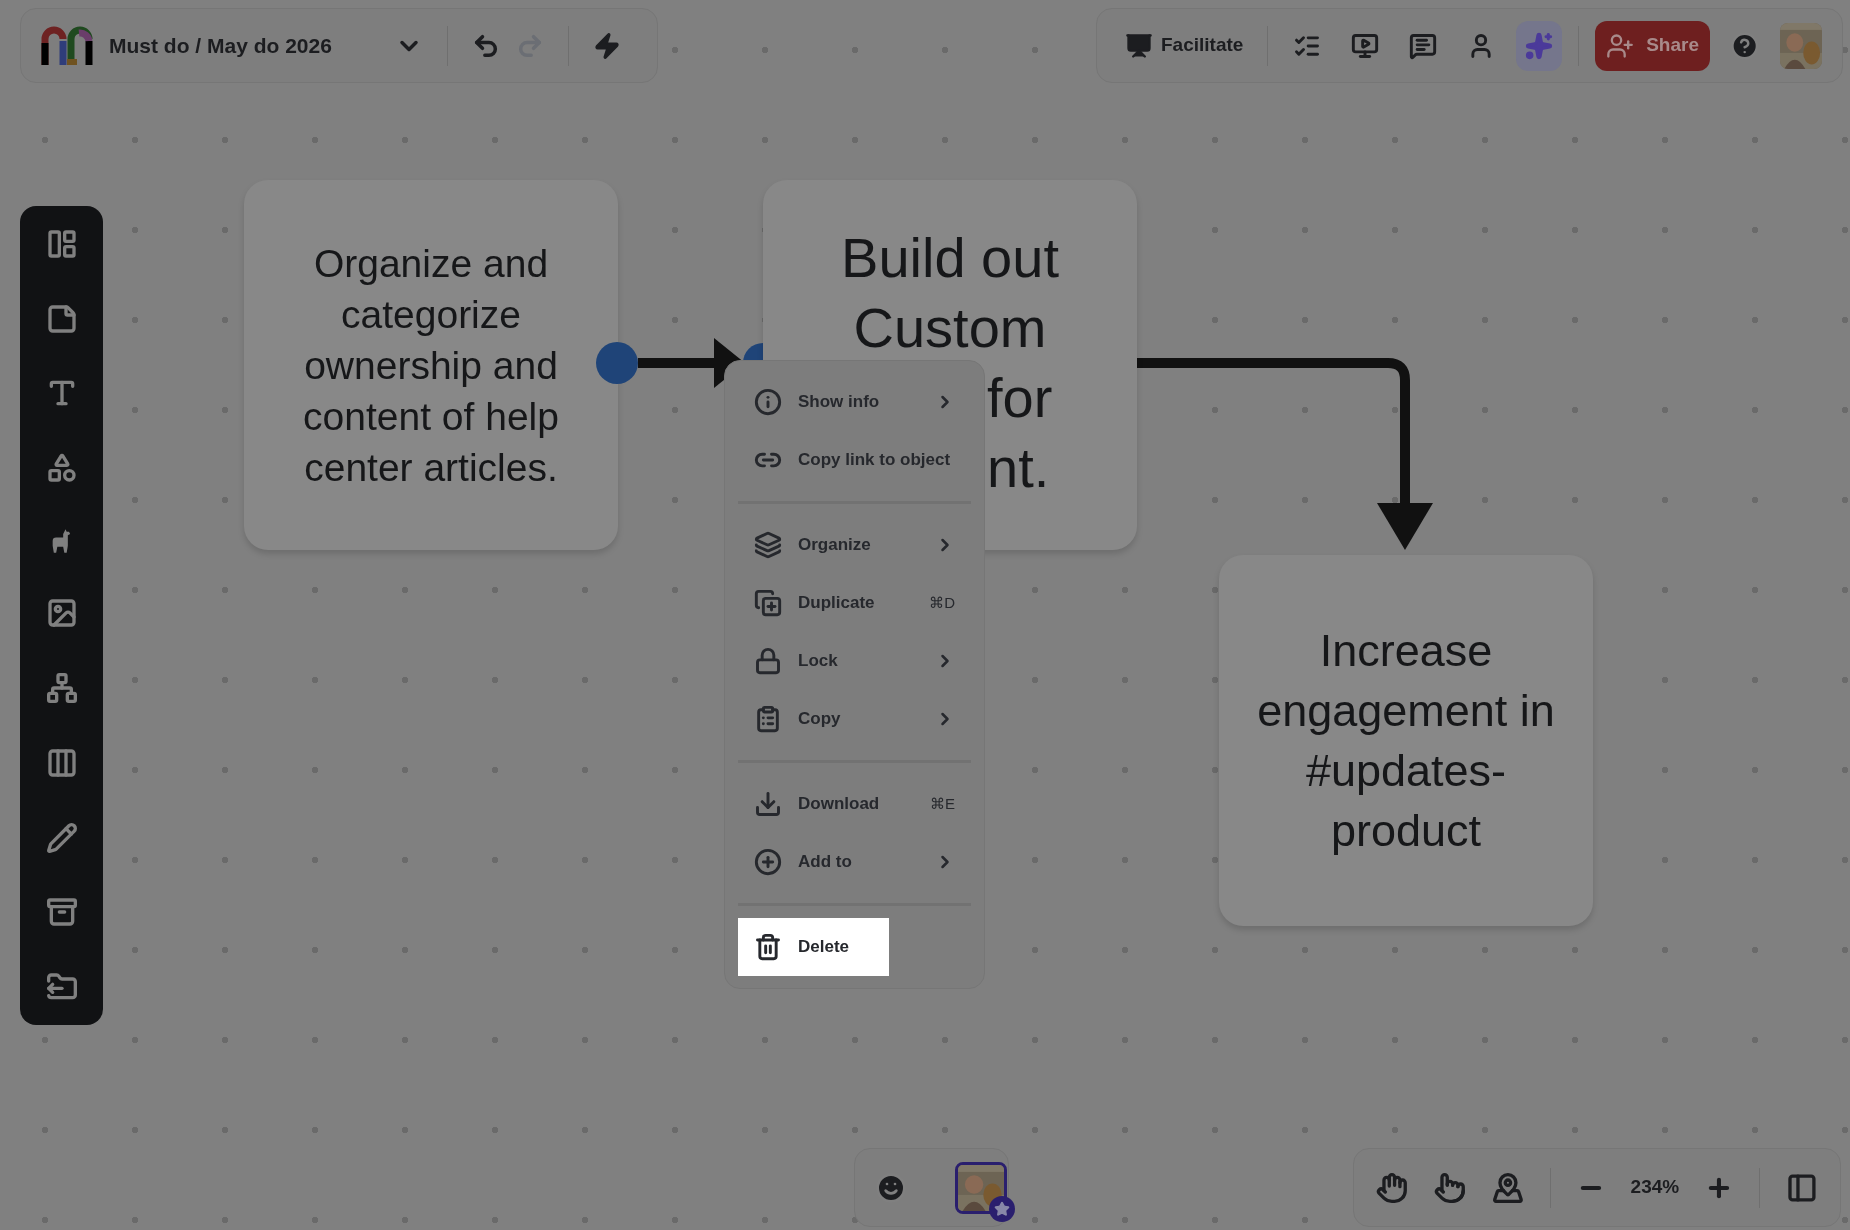 This screenshot has height=1230, width=1850. What do you see at coordinates (1020, 398) in the screenshot?
I see `note-text: for` at bounding box center [1020, 398].